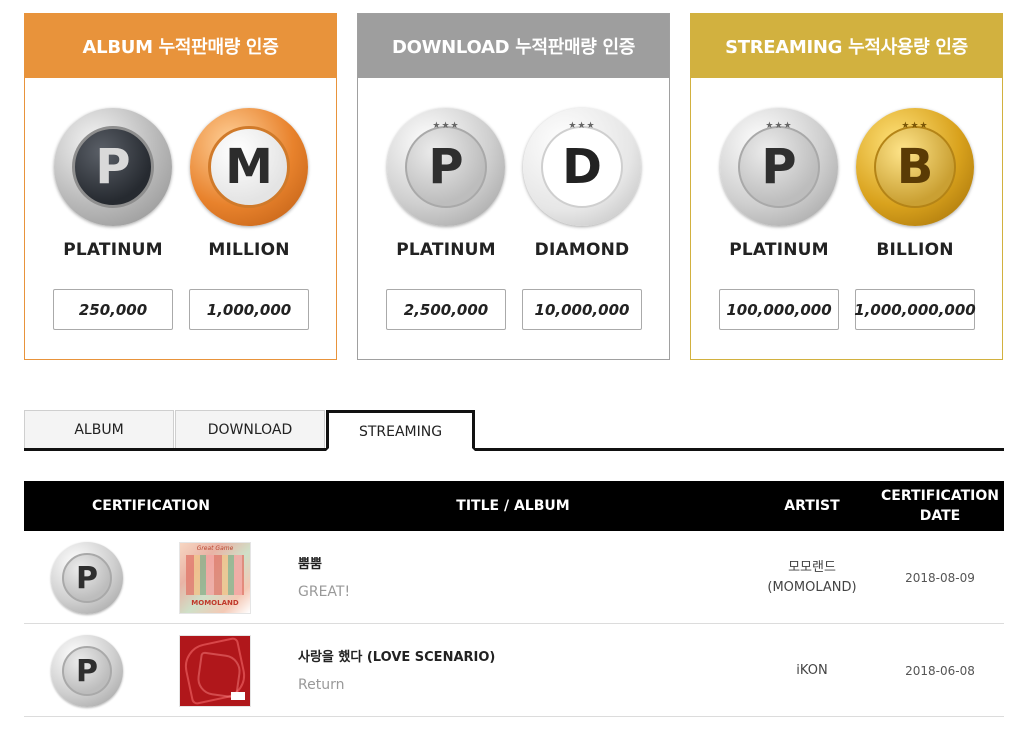 The width and height of the screenshot is (1032, 731). I want to click on certification-date: 2018-08-09, so click(940, 577).